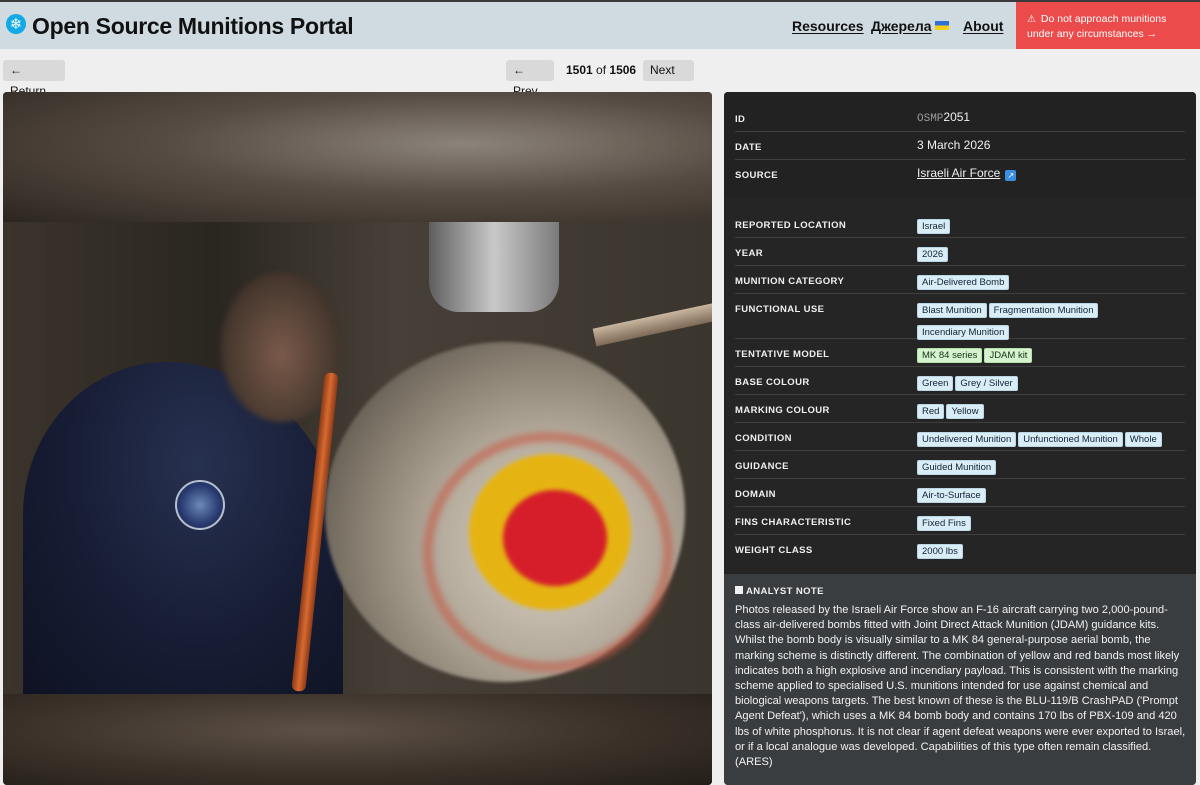 The width and height of the screenshot is (1200, 785). I want to click on date-value: 3 March 2026, so click(954, 145).